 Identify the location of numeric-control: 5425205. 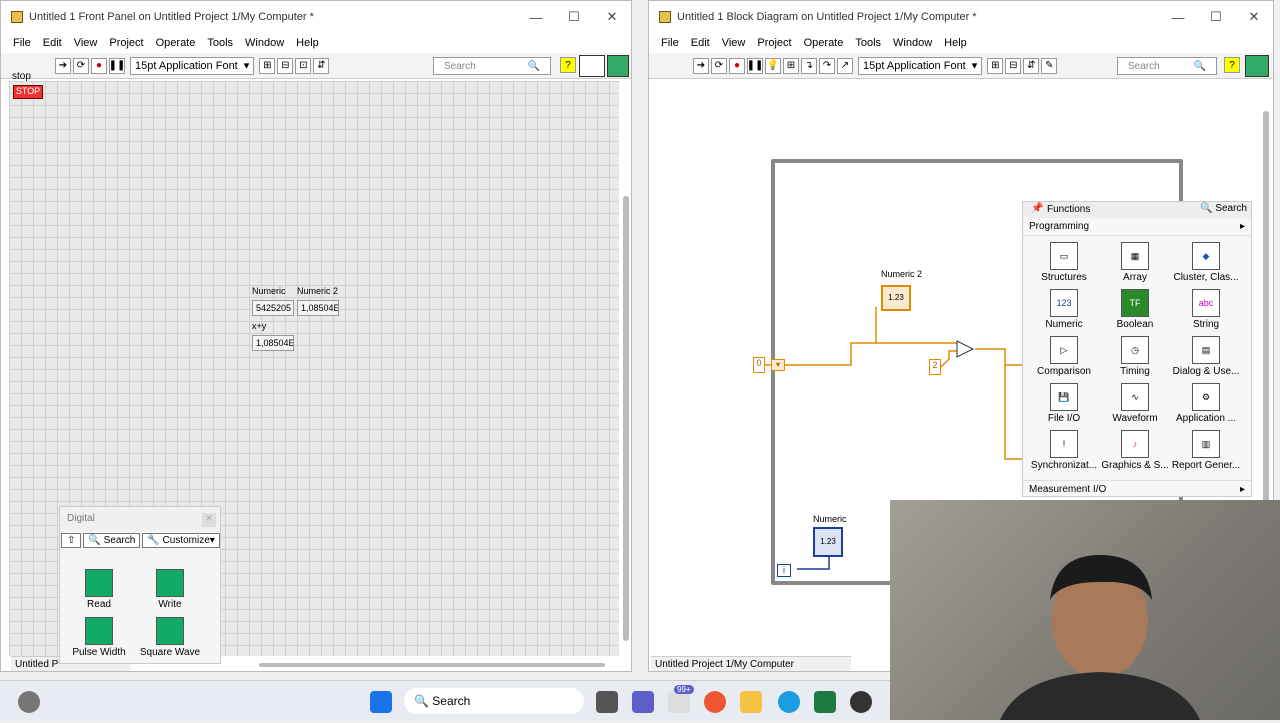
(273, 308).